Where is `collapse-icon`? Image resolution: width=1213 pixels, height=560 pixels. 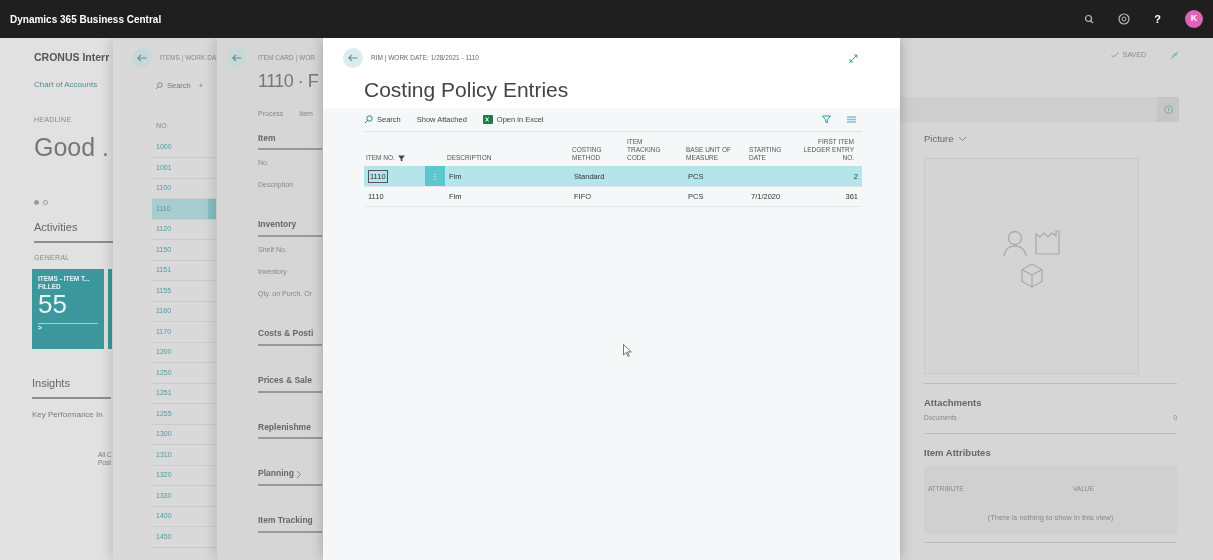
collapse-icon is located at coordinates (1174, 55).